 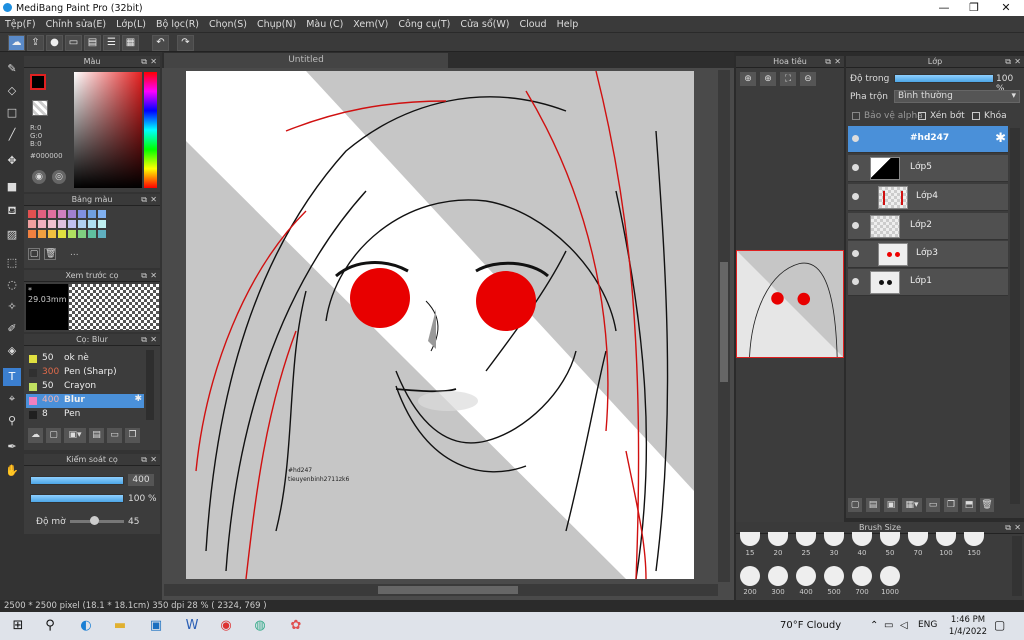 What do you see at coordinates (891, 505) in the screenshot?
I see `copy-layer-icon: ▣` at bounding box center [891, 505].